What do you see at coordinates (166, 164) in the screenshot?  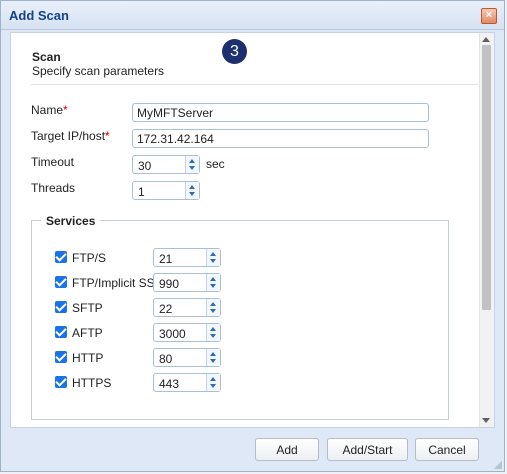 I see `timeout-stepper: 30` at bounding box center [166, 164].